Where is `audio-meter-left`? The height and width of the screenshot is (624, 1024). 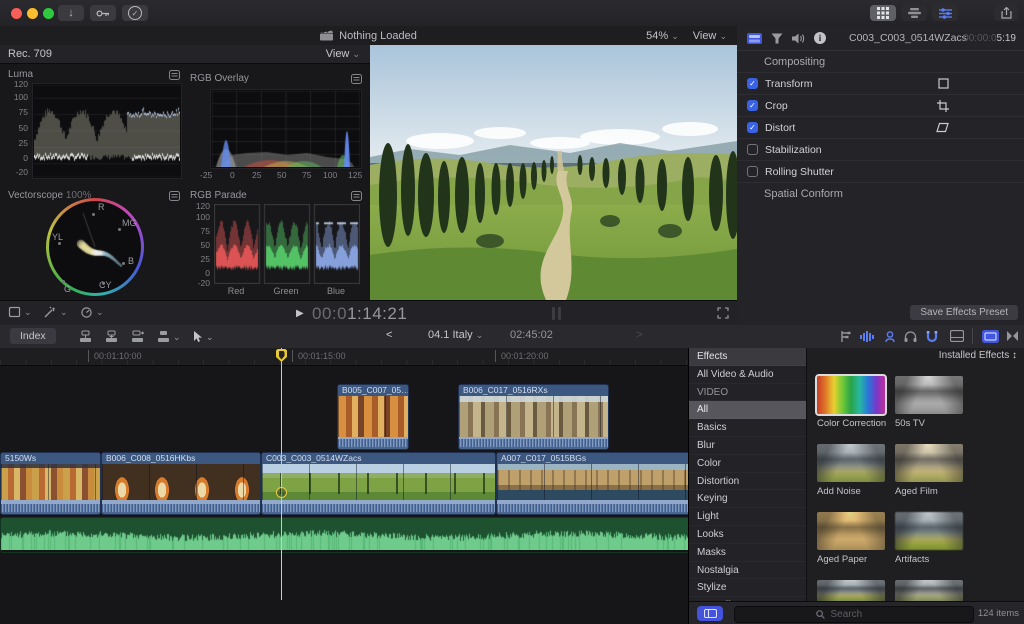
audio-meter-left is located at coordinates (553, 313).